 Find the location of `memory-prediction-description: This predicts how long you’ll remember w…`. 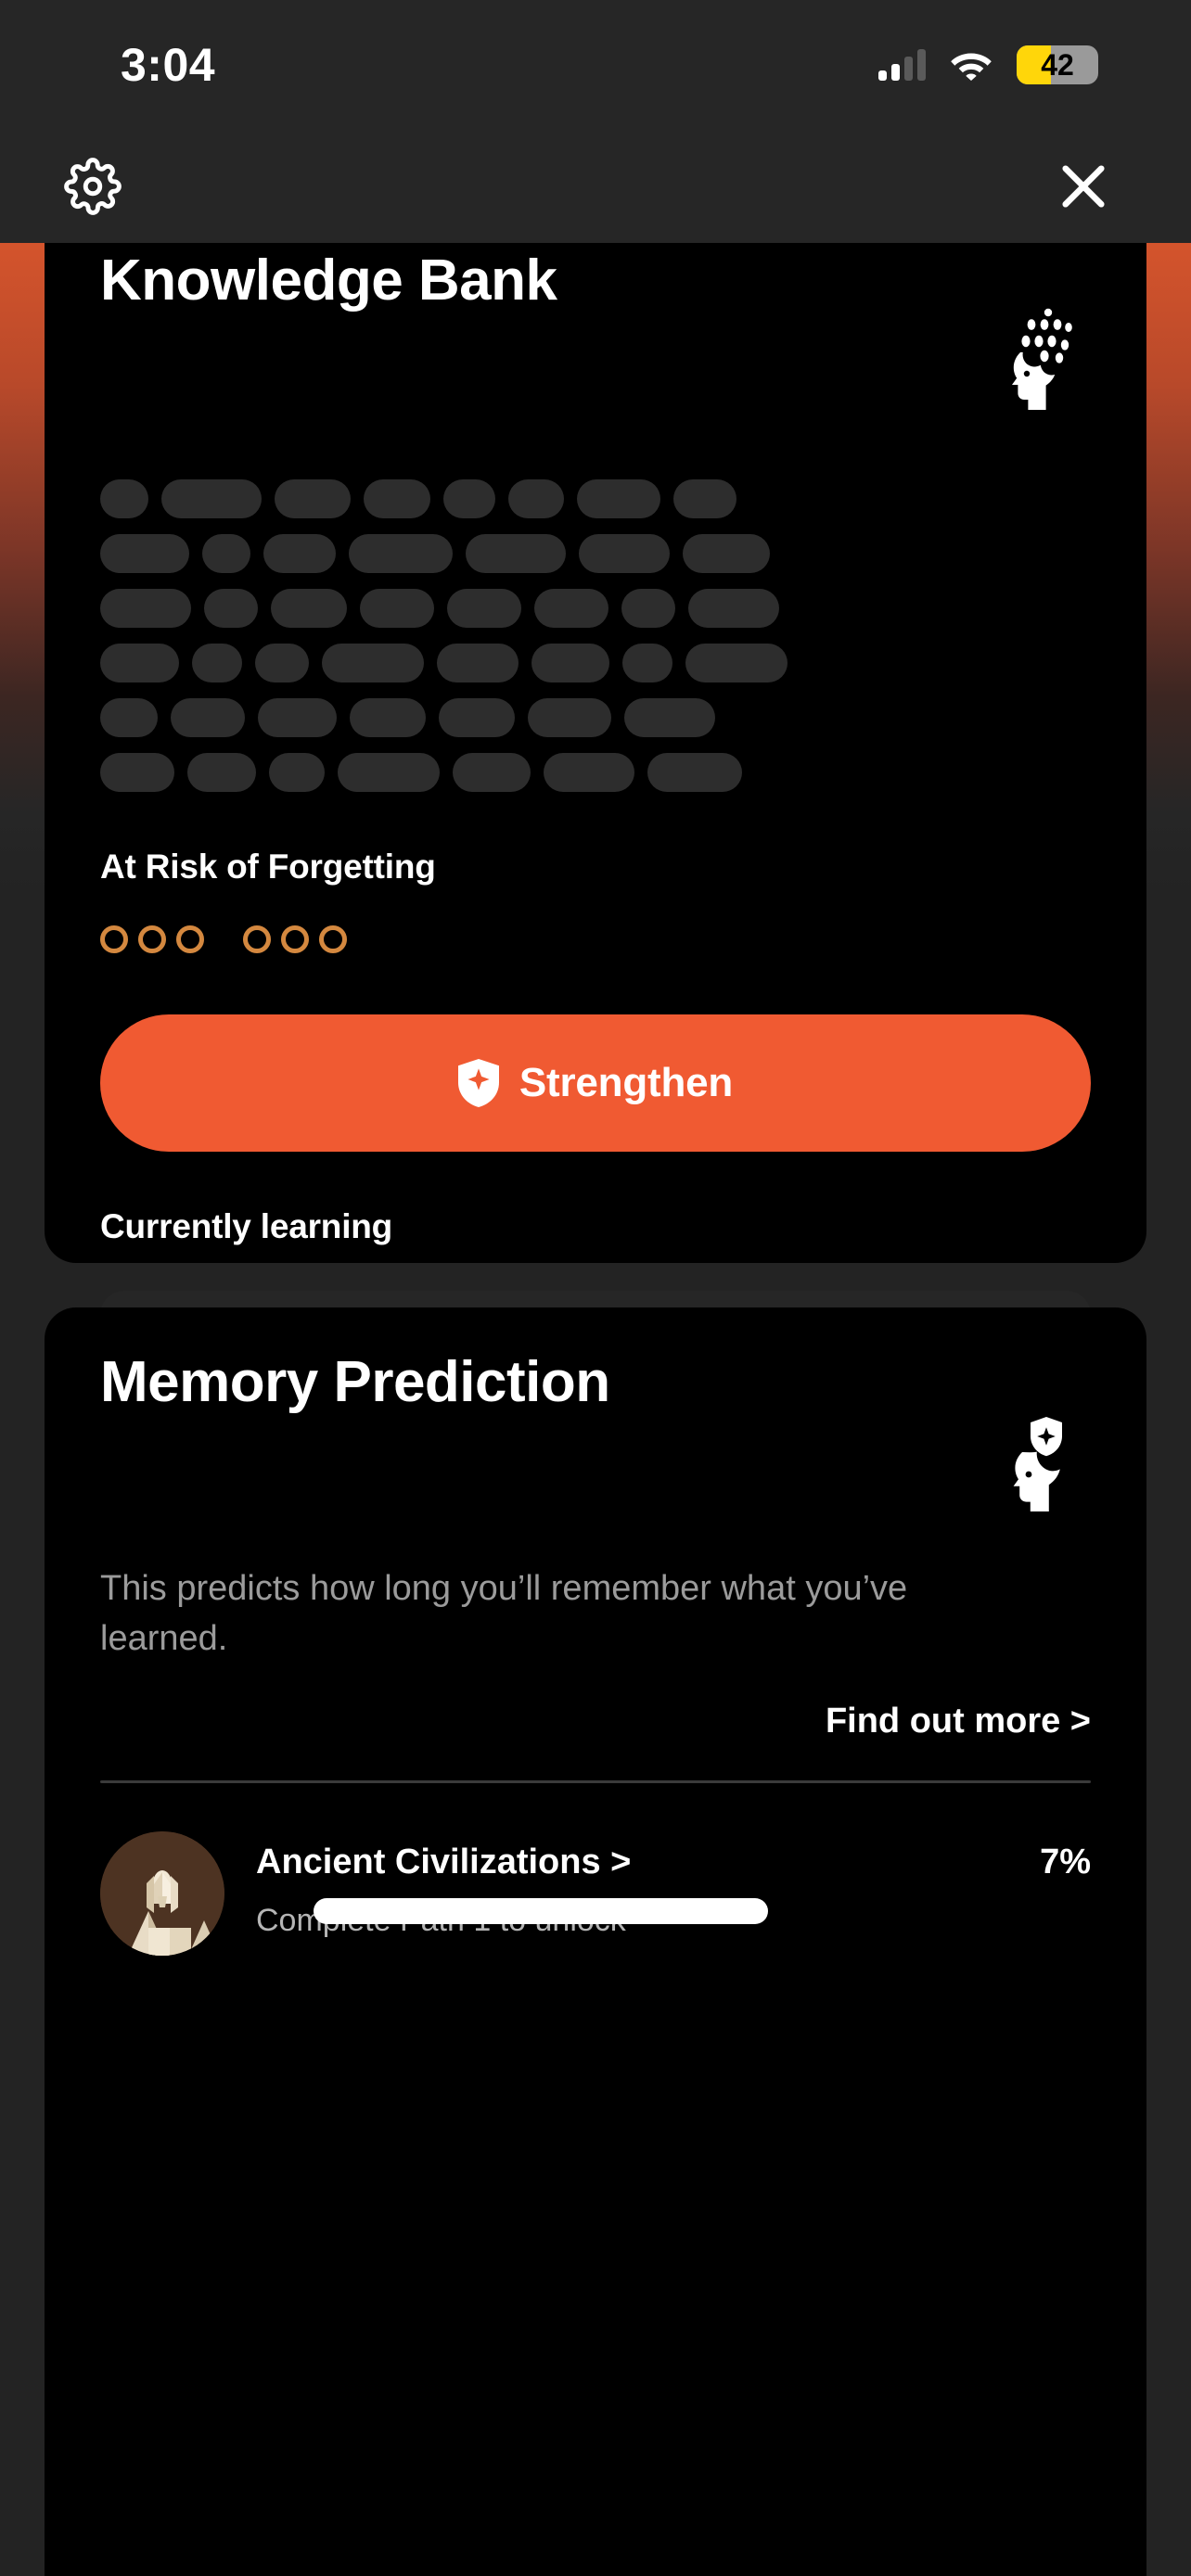

memory-prediction-description: This predicts how long you’ll remember w… is located at coordinates (504, 1613).